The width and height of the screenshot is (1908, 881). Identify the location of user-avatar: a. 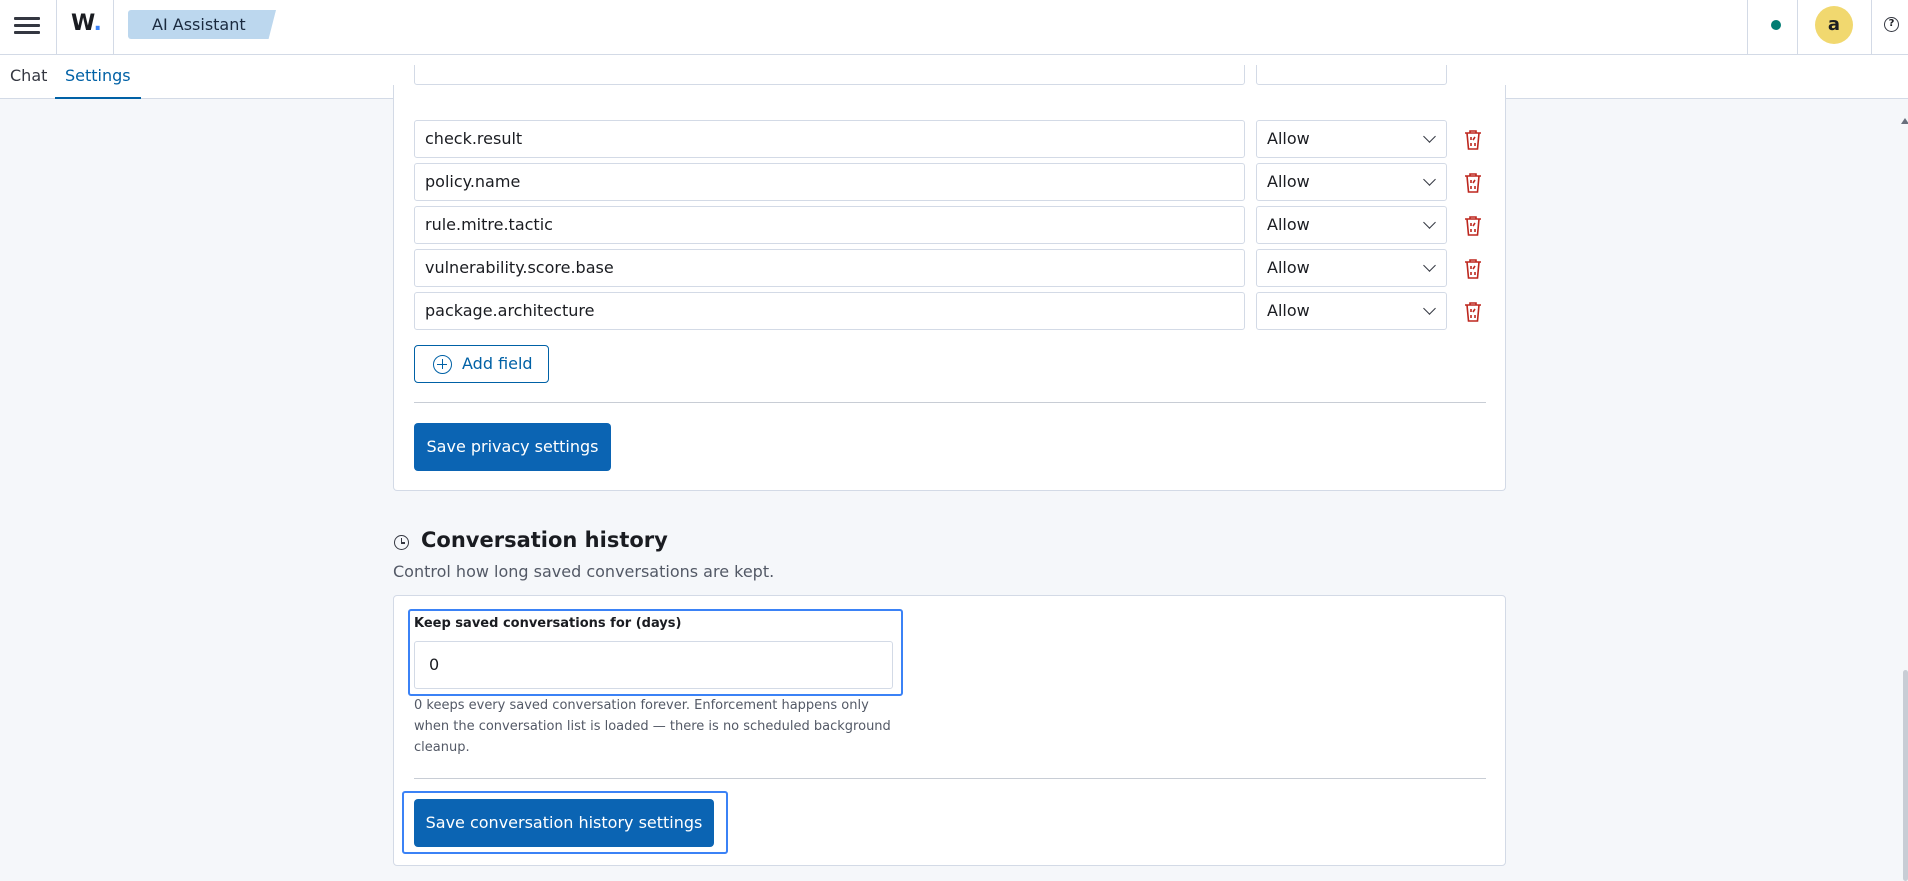
(1834, 25).